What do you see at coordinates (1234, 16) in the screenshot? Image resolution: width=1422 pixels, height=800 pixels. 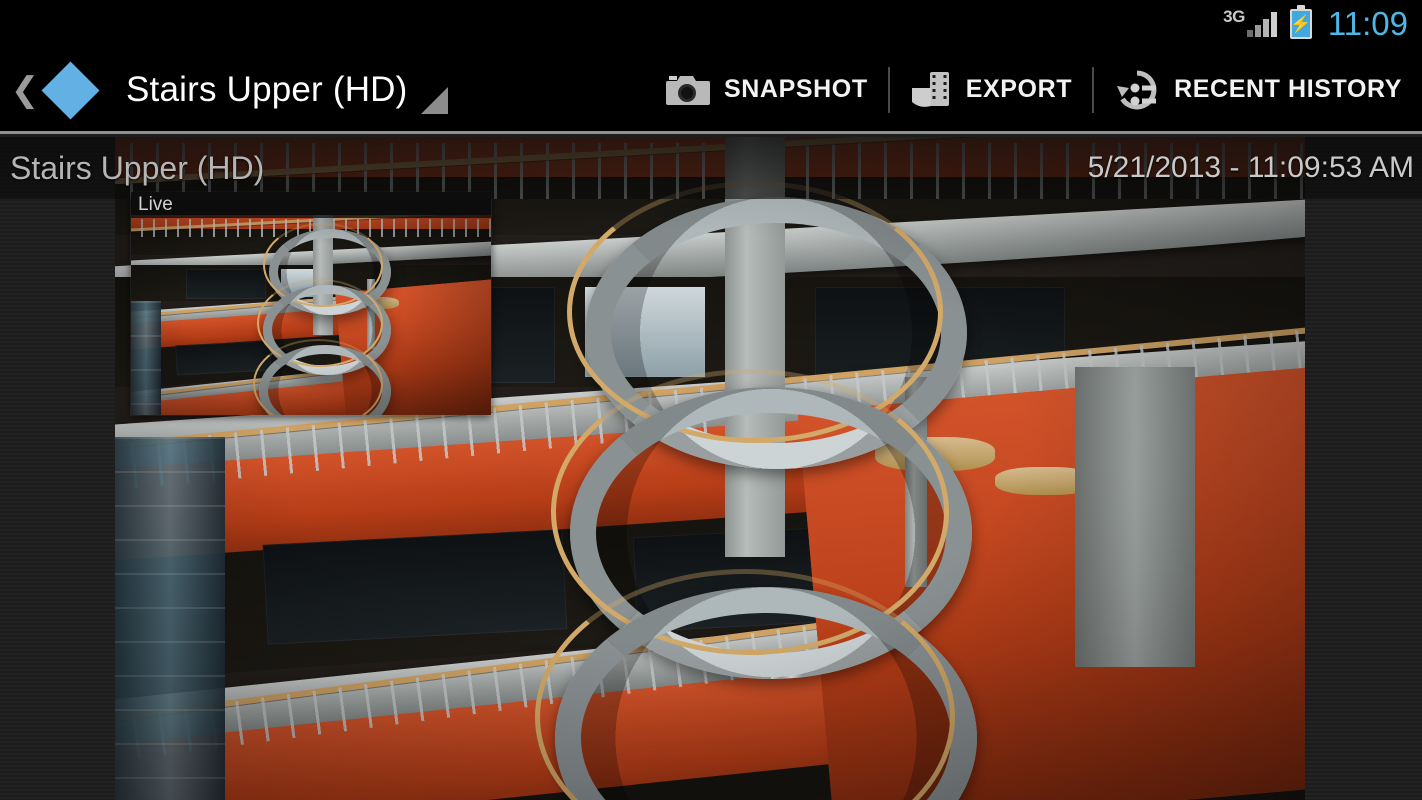 I see `network-type-label: 3G` at bounding box center [1234, 16].